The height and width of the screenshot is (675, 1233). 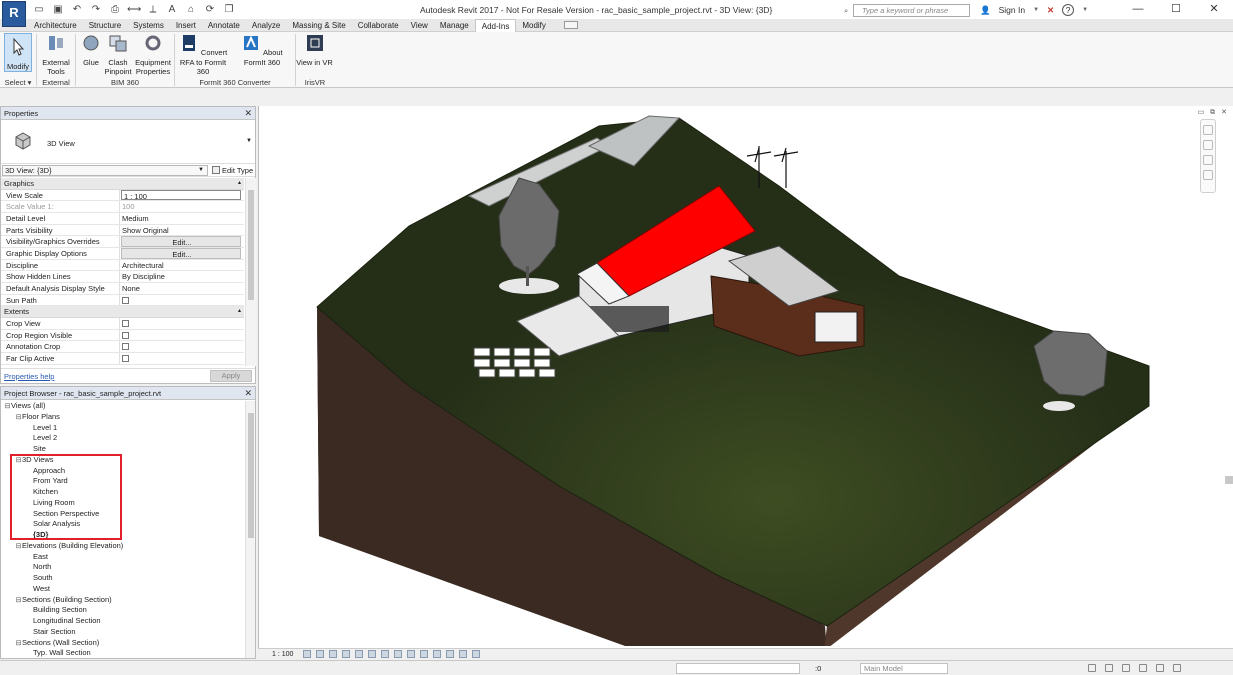 What do you see at coordinates (125, 300) in the screenshot?
I see `sun-path-checkbox` at bounding box center [125, 300].